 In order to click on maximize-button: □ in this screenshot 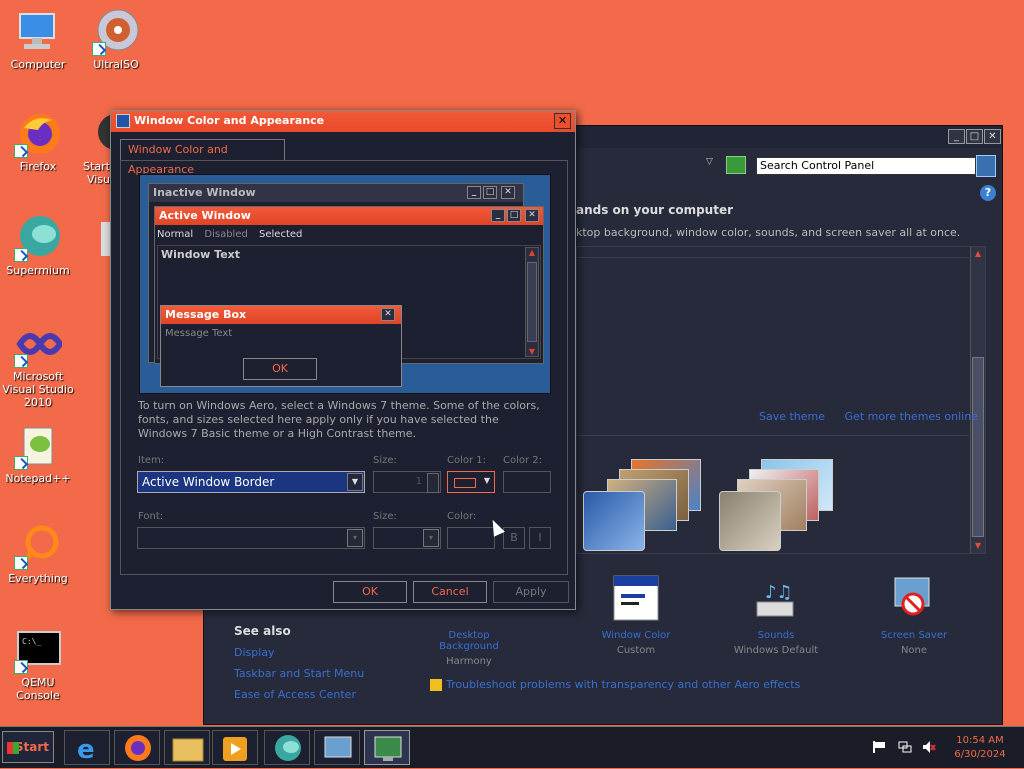, I will do `click(974, 136)`.